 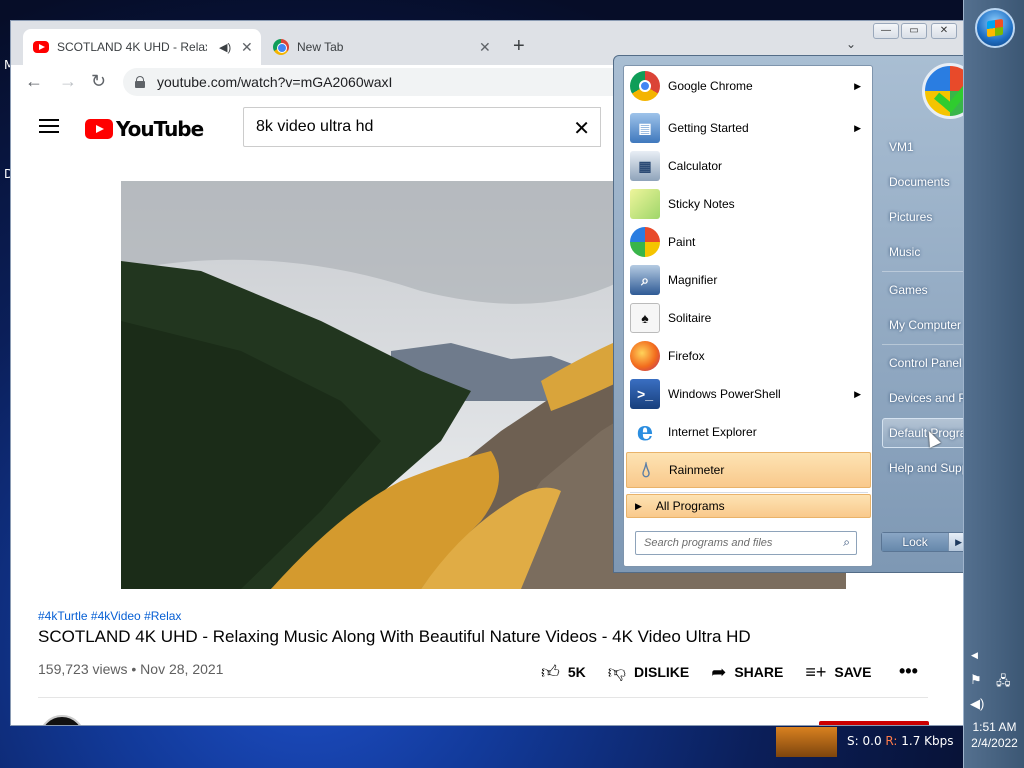 I want to click on tab-youtube: SCOTLAND 4K UHD - Relaxi ◀) ✕, so click(x=142, y=47).